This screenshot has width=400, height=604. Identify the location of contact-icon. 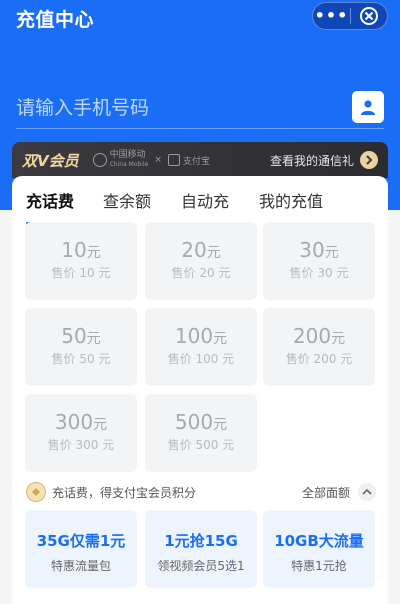
(368, 107).